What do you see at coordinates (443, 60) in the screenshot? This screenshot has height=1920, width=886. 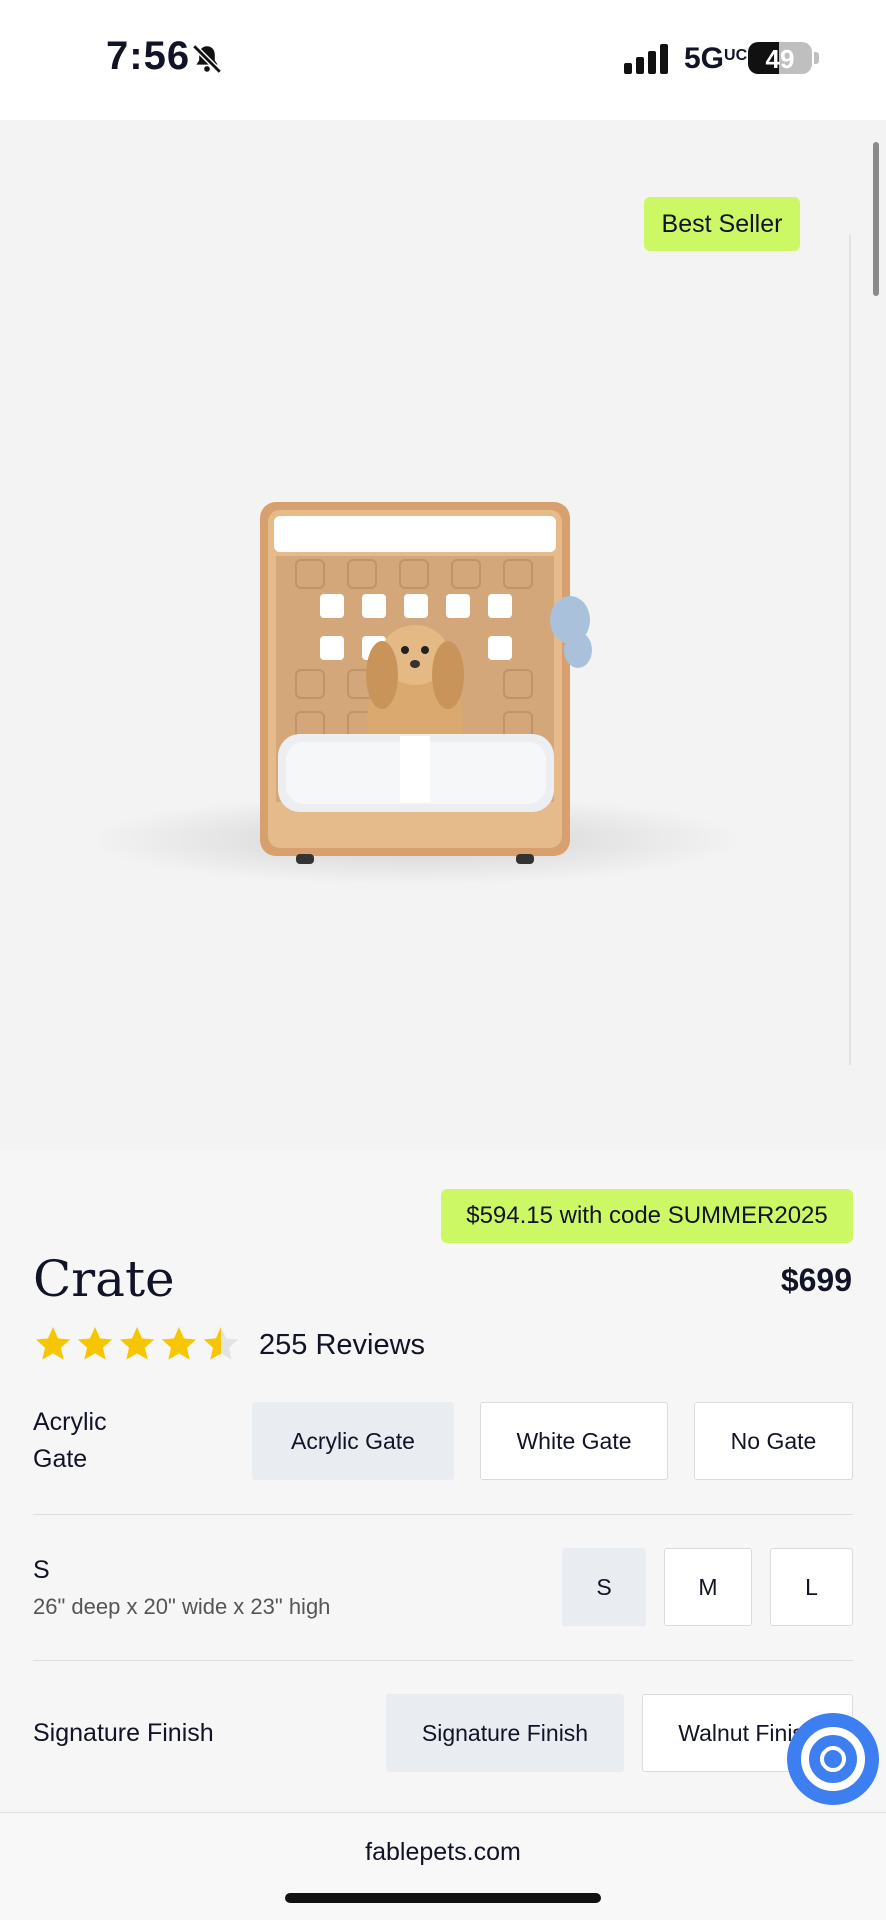 I see `status-bar: 7:56 5GUC 49` at bounding box center [443, 60].